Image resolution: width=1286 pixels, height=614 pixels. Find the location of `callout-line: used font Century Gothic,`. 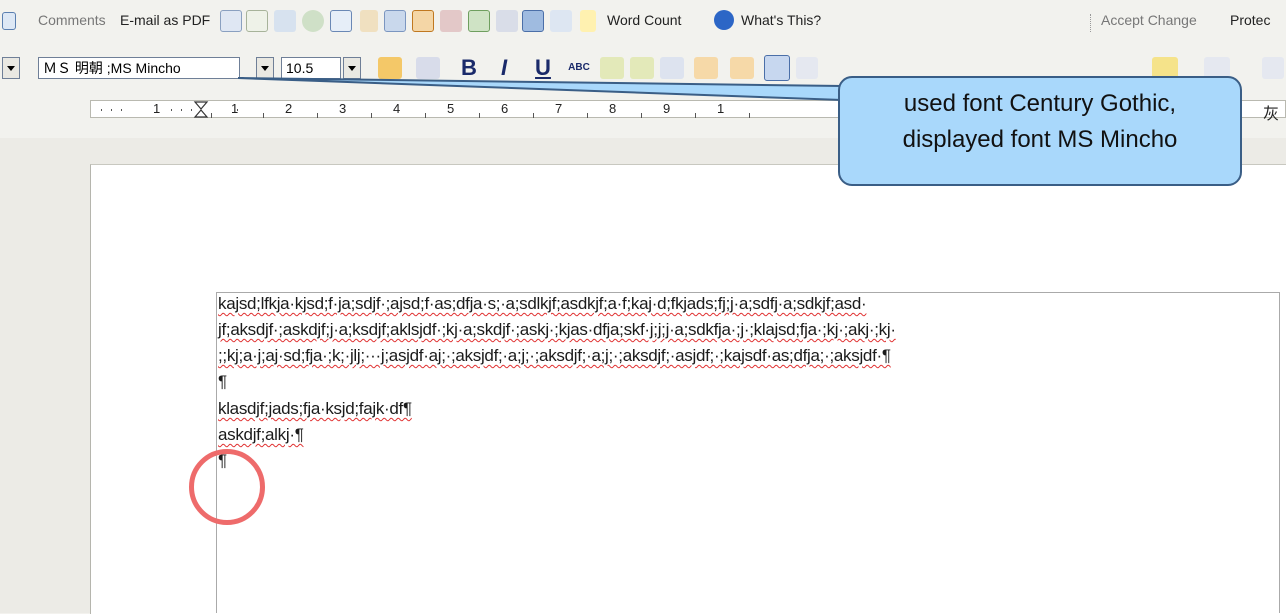

callout-line: used font Century Gothic, is located at coordinates (1040, 103).